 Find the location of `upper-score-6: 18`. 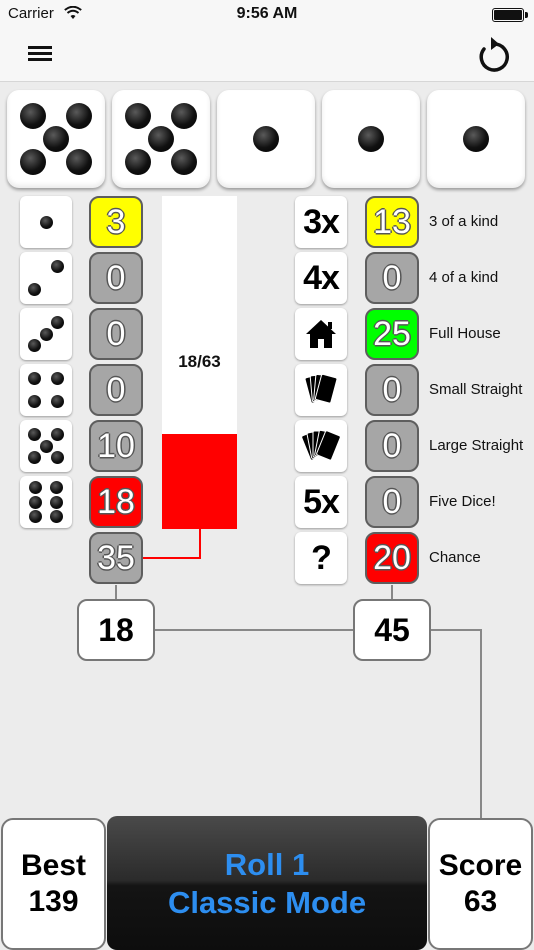

upper-score-6: 18 is located at coordinates (116, 502).